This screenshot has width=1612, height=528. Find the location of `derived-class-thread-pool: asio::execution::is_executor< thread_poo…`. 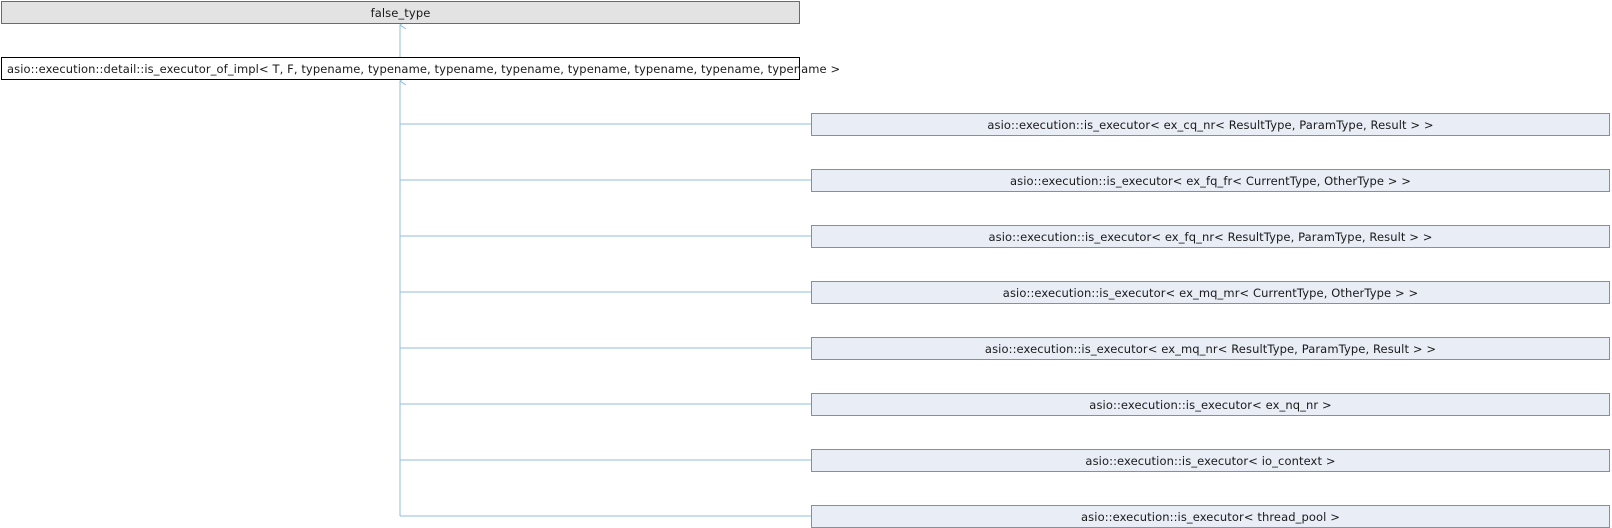

derived-class-thread-pool: asio::execution::is_executor< thread_poo… is located at coordinates (1210, 516).